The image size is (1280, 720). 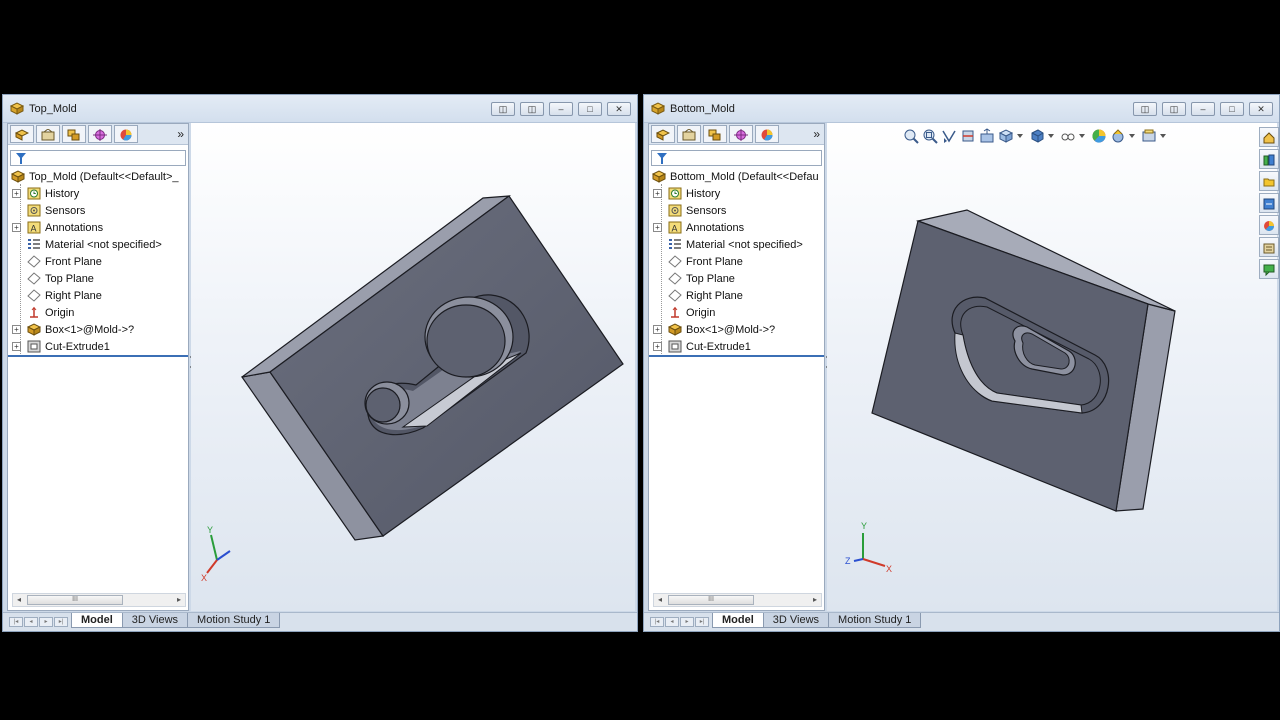 I want to click on display-style-icon, so click(x=1037, y=136).